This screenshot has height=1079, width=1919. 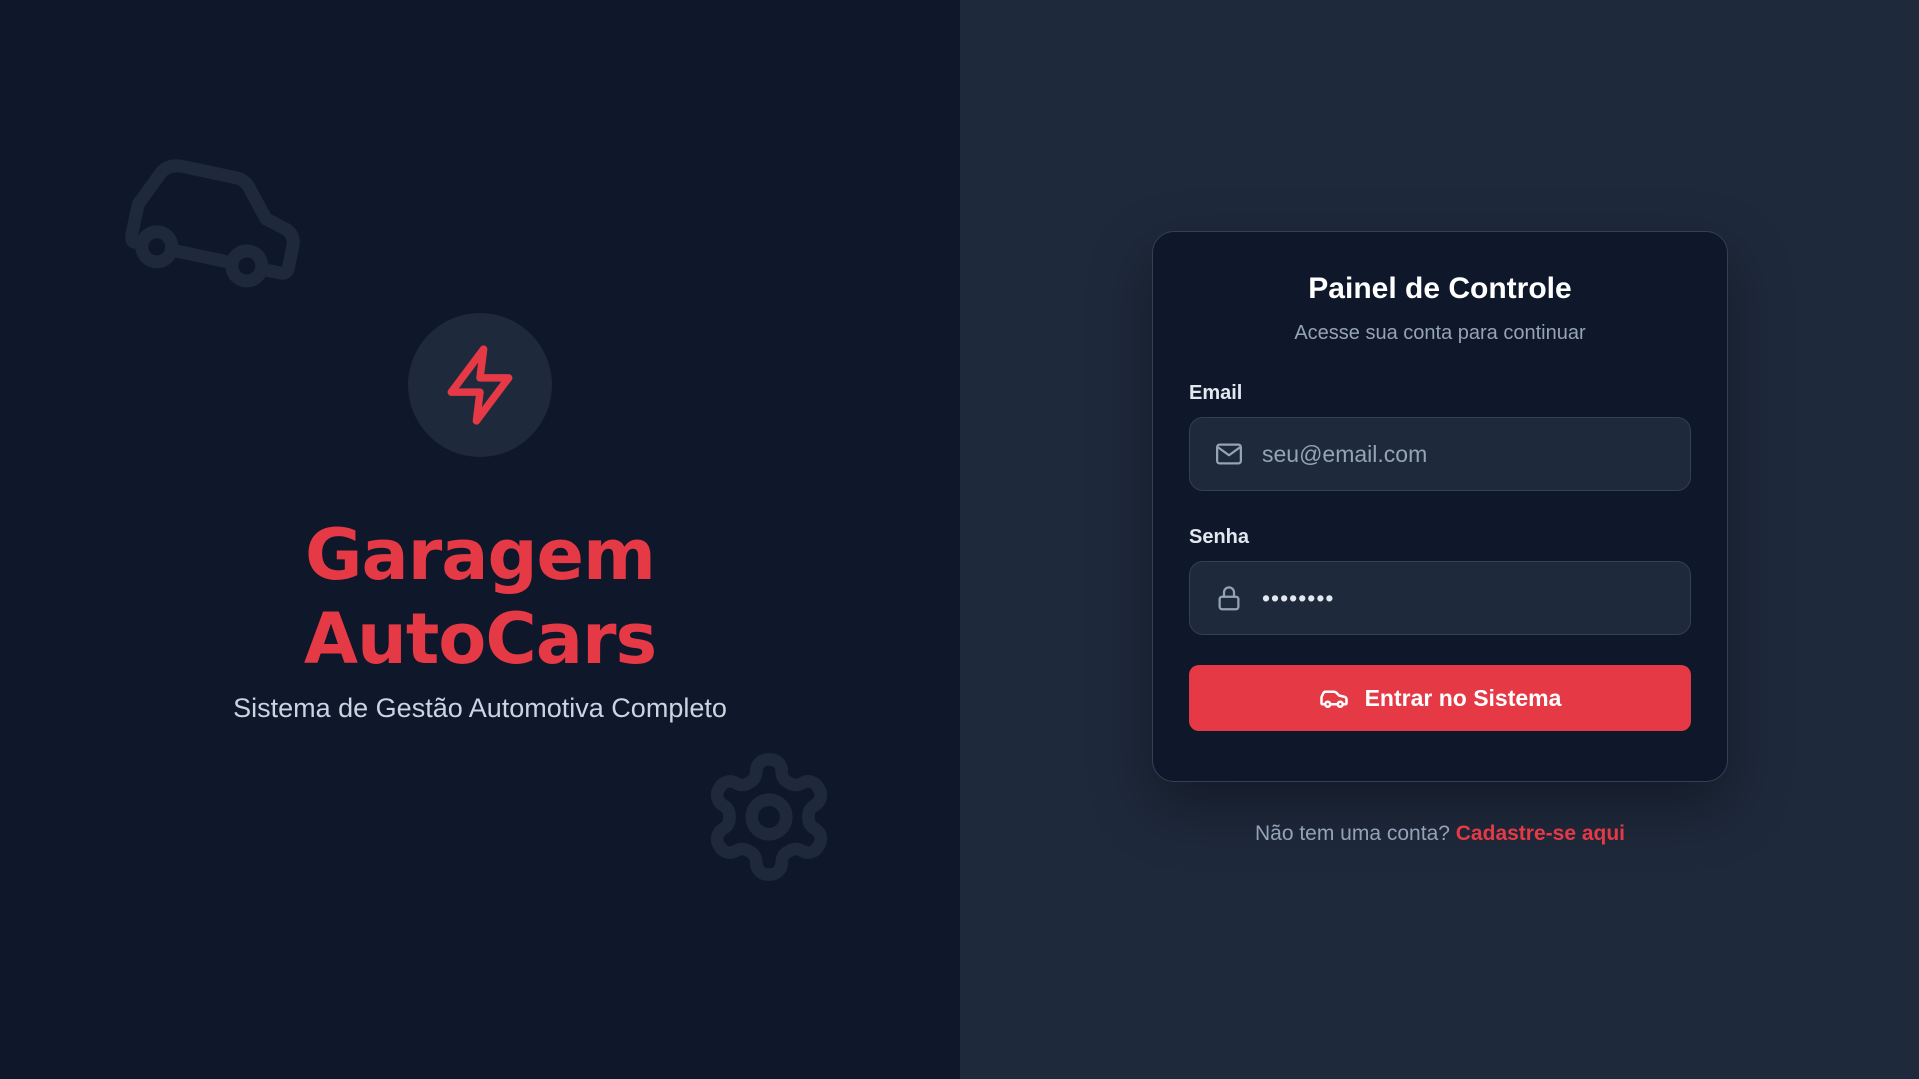 I want to click on password-field, so click(x=1440, y=598).